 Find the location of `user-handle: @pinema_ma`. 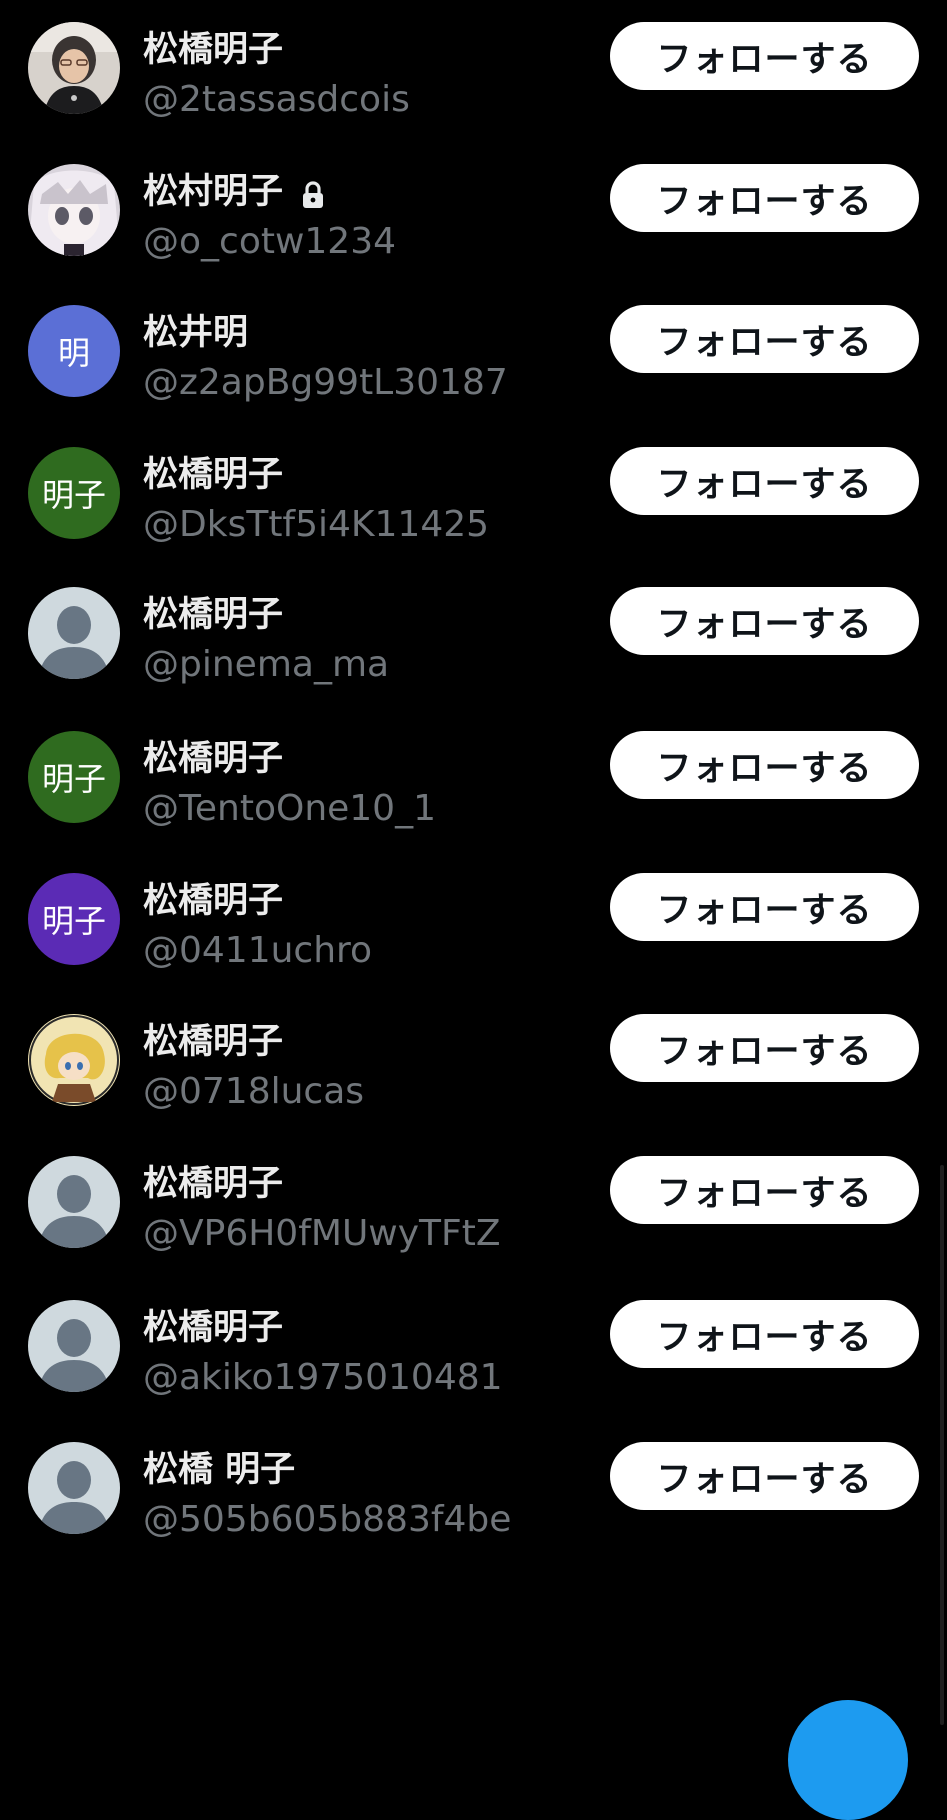

user-handle: @pinema_ma is located at coordinates (266, 664).